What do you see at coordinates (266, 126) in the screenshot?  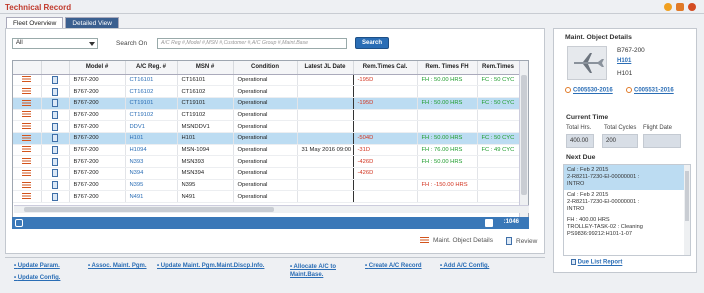 I see `table-row: B767-200 DDV1 MSNDDV1 Operational` at bounding box center [266, 126].